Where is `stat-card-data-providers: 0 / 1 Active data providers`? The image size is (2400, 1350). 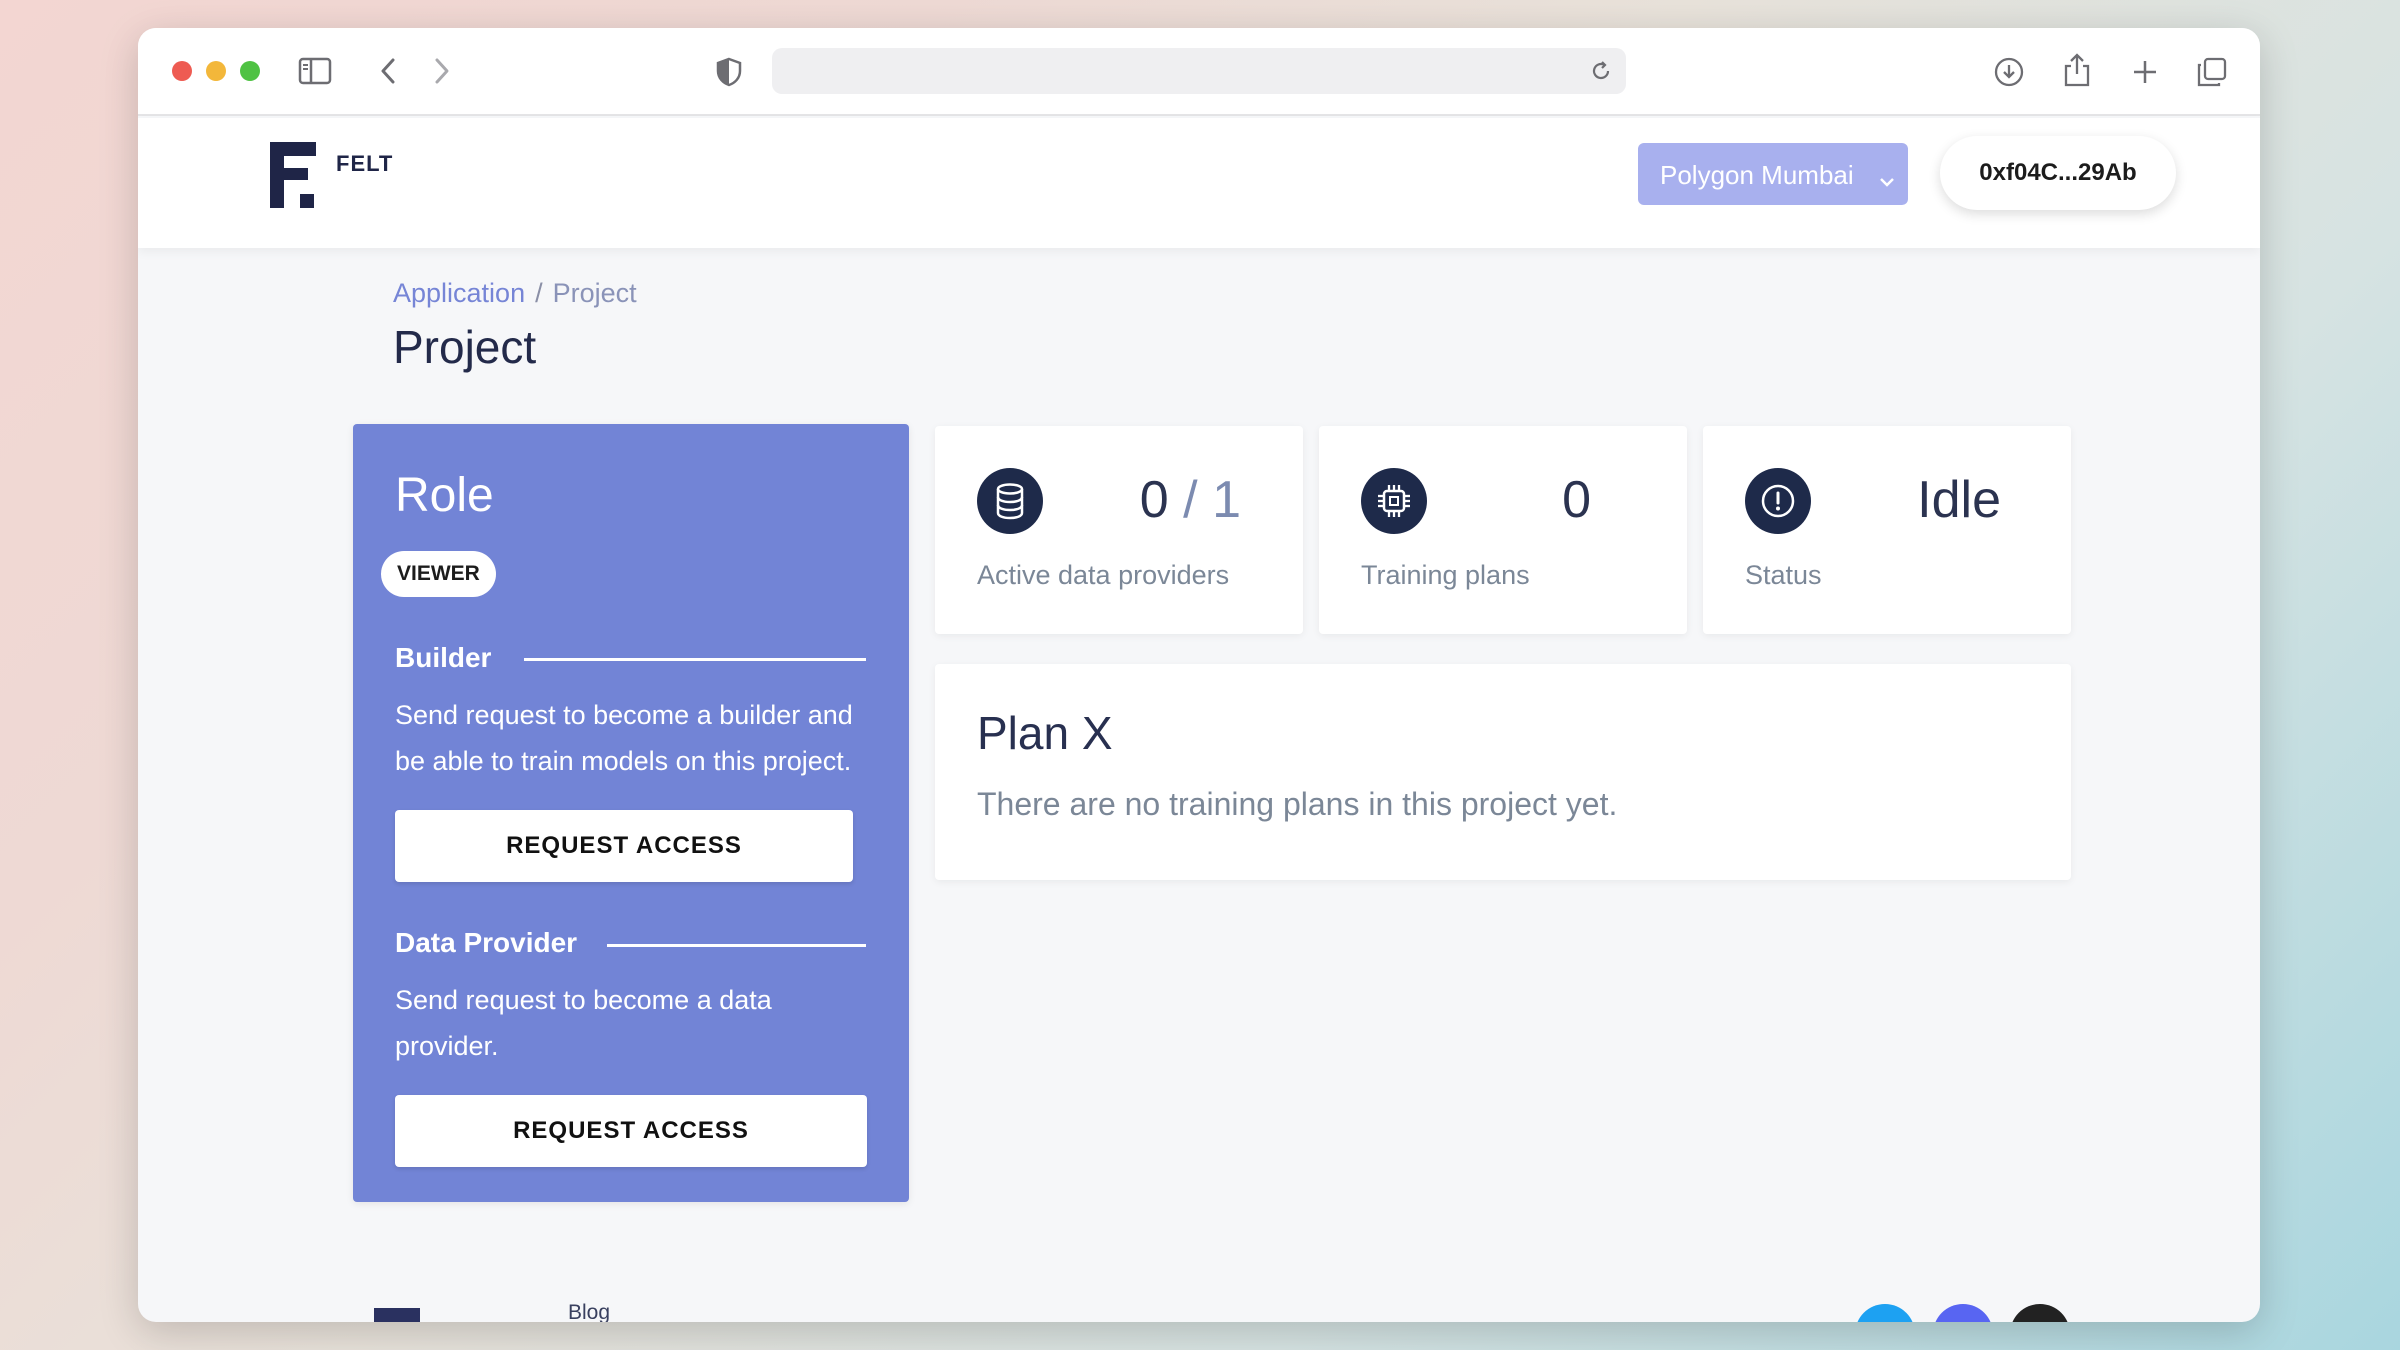
stat-card-data-providers: 0 / 1 Active data providers is located at coordinates (1119, 530).